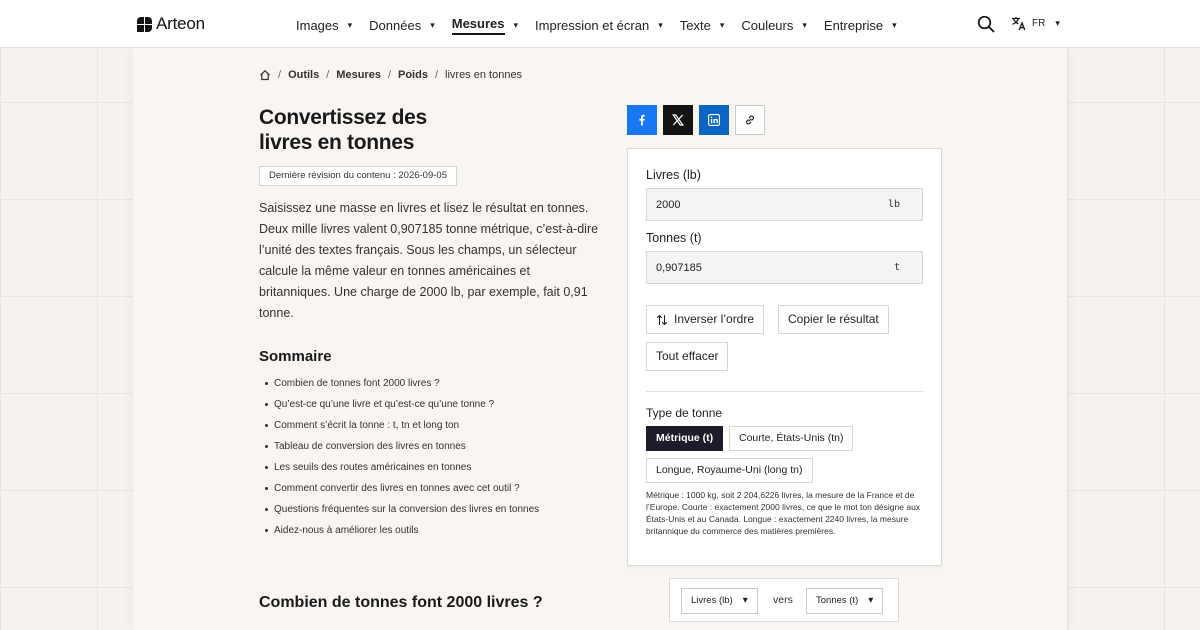  What do you see at coordinates (673, 175) in the screenshot?
I see `from-field-label: Livres (lb)` at bounding box center [673, 175].